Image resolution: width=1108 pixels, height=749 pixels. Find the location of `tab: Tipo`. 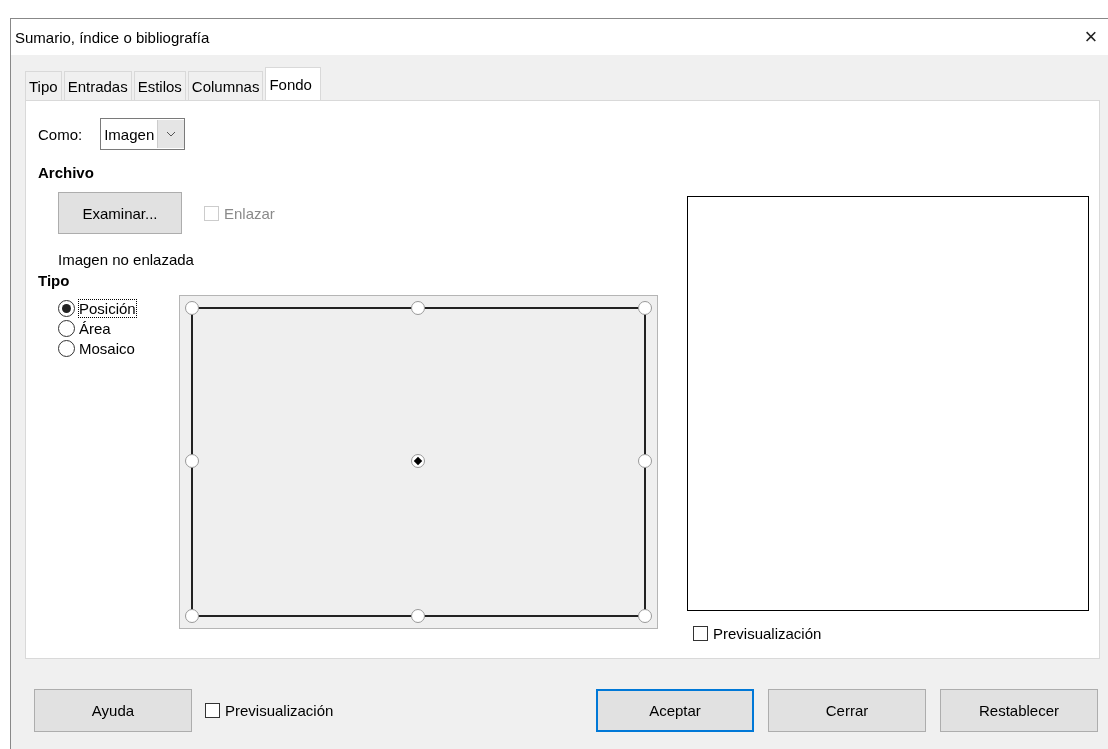

tab: Tipo is located at coordinates (43, 85).